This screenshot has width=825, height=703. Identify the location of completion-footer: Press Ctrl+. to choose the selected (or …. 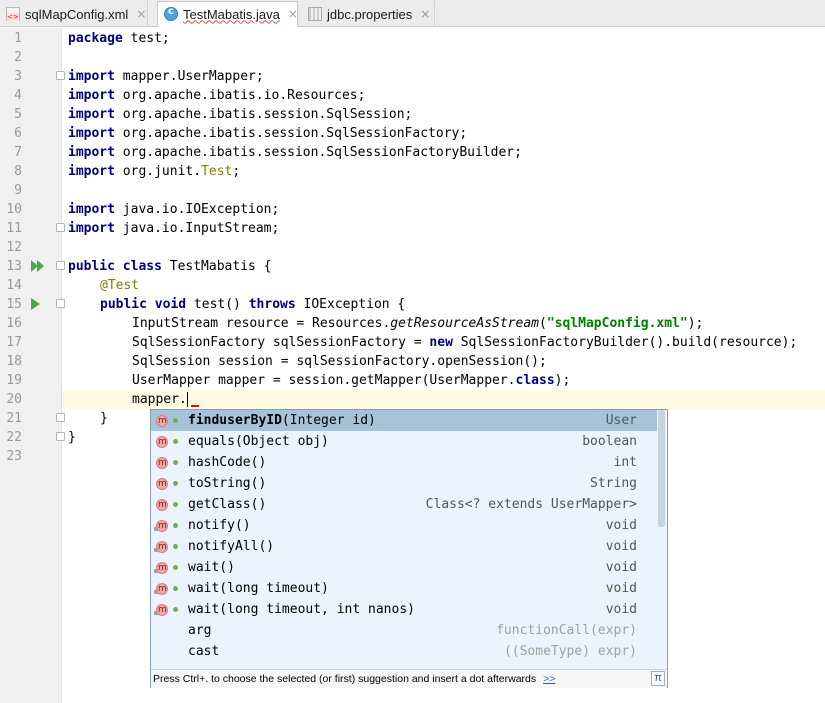
(409, 678).